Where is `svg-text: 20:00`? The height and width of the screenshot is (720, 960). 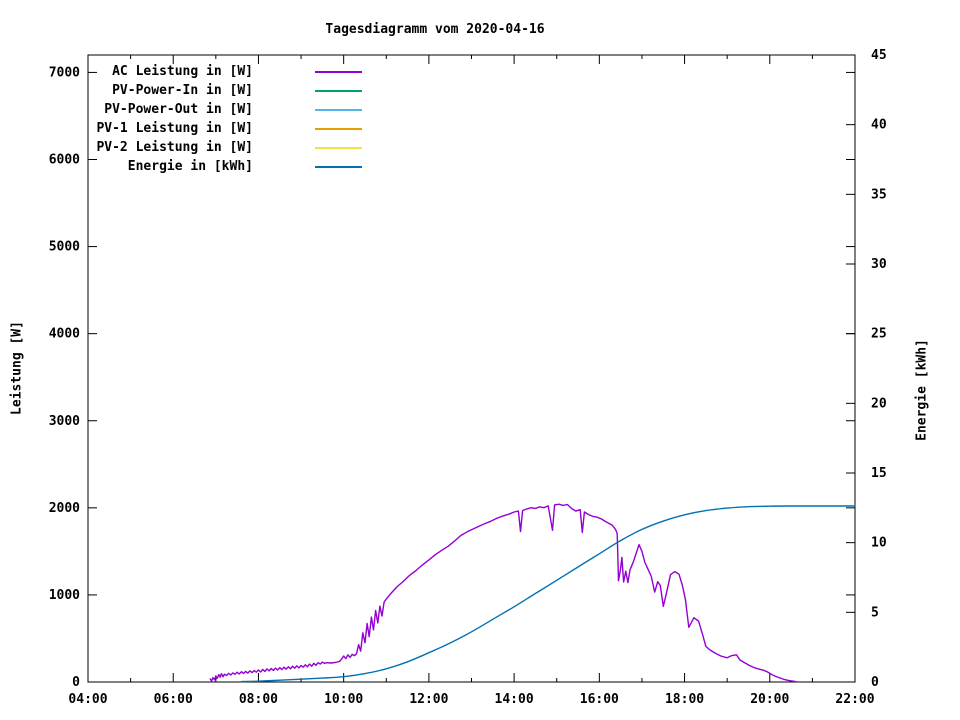 svg-text: 20:00 is located at coordinates (769, 699).